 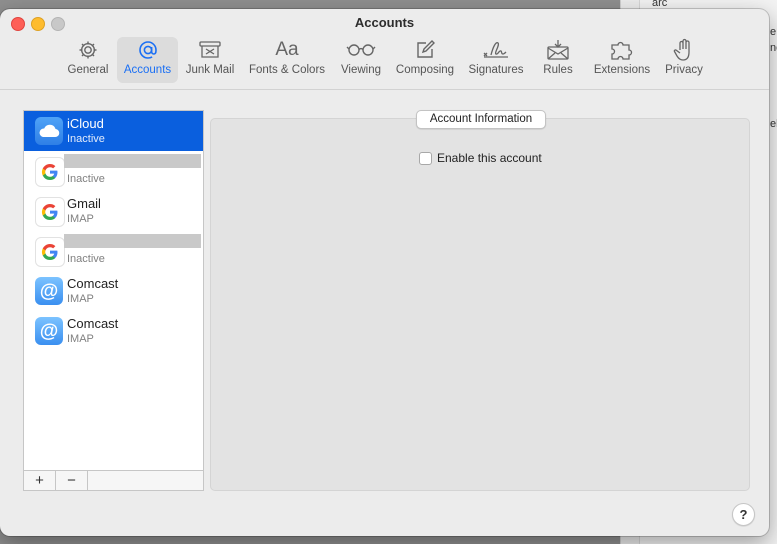 I want to click on glasses-icon, so click(x=361, y=50).